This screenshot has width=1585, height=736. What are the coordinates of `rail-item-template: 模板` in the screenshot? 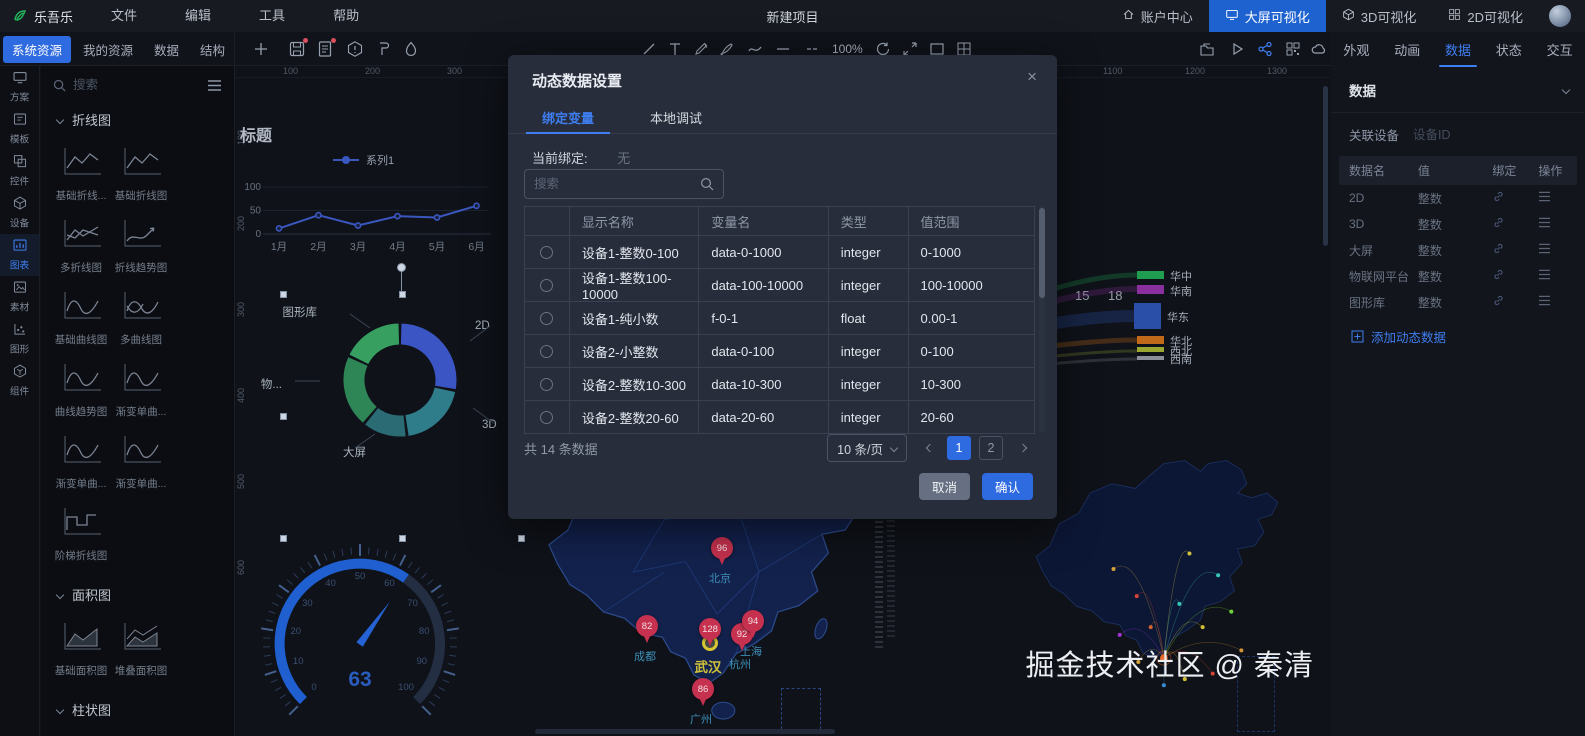 It's located at (19, 129).